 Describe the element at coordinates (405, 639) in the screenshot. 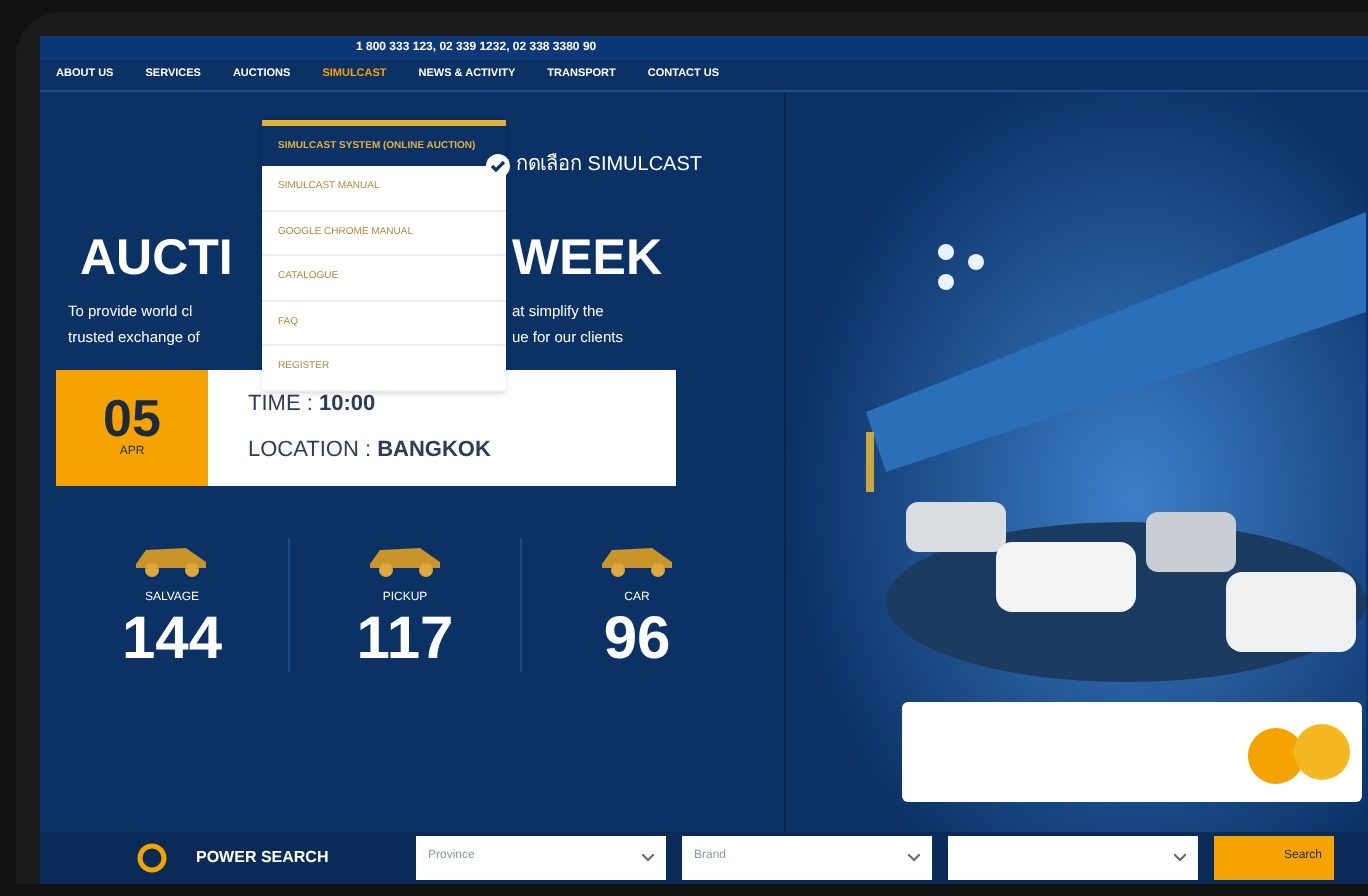

I see `stat-count: 117` at that location.